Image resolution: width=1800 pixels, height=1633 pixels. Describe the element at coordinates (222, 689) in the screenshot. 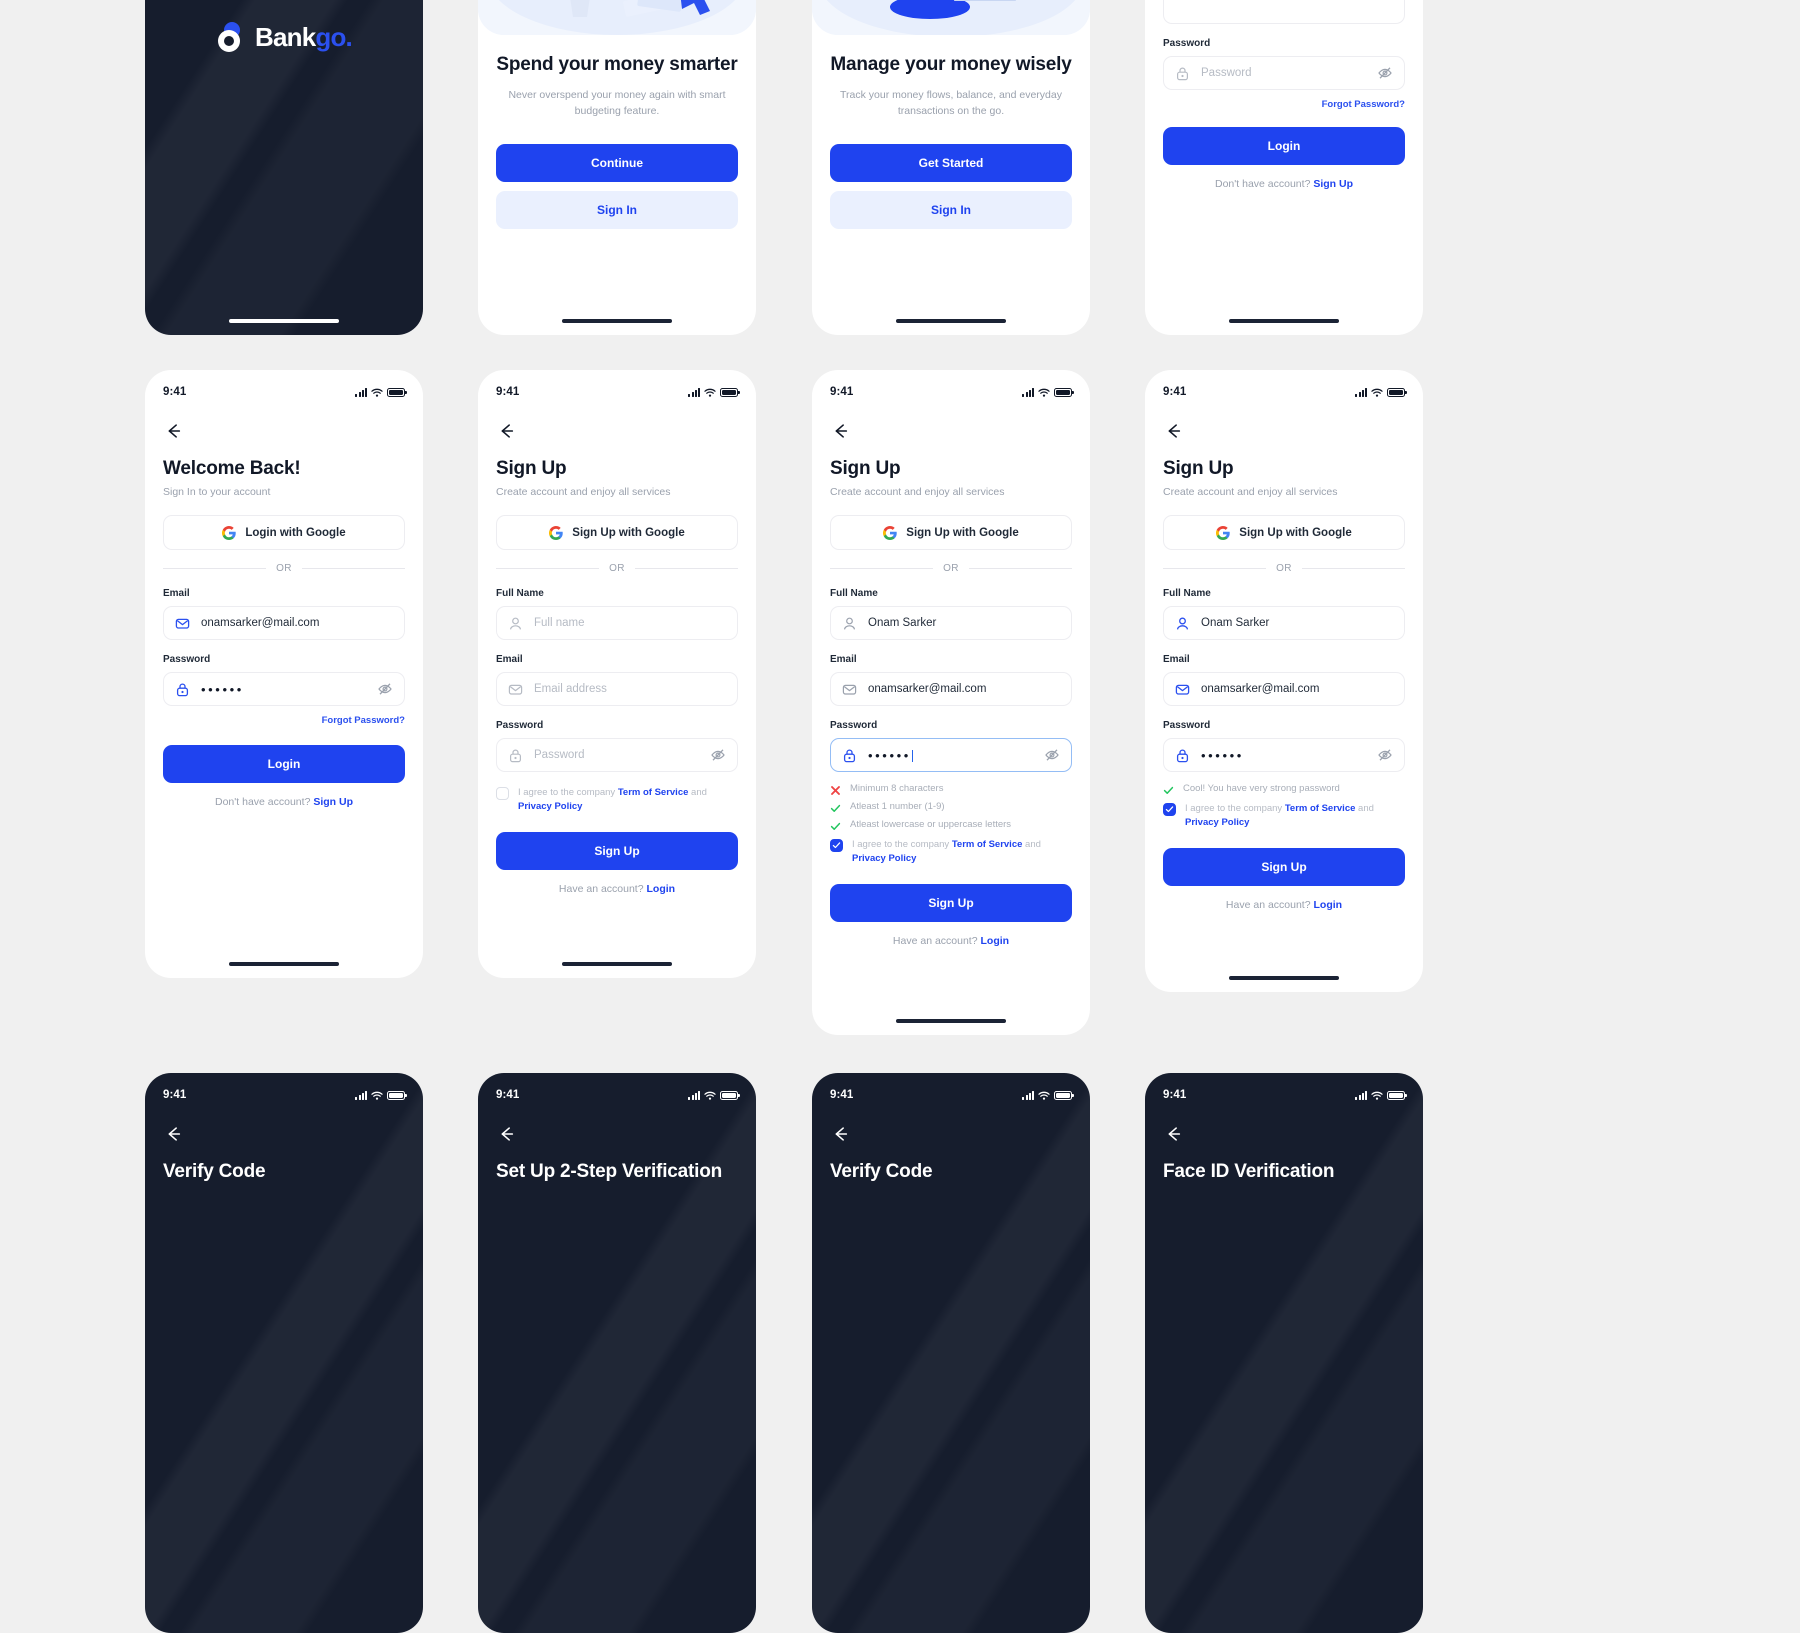

I see `password-value: ••••••` at that location.